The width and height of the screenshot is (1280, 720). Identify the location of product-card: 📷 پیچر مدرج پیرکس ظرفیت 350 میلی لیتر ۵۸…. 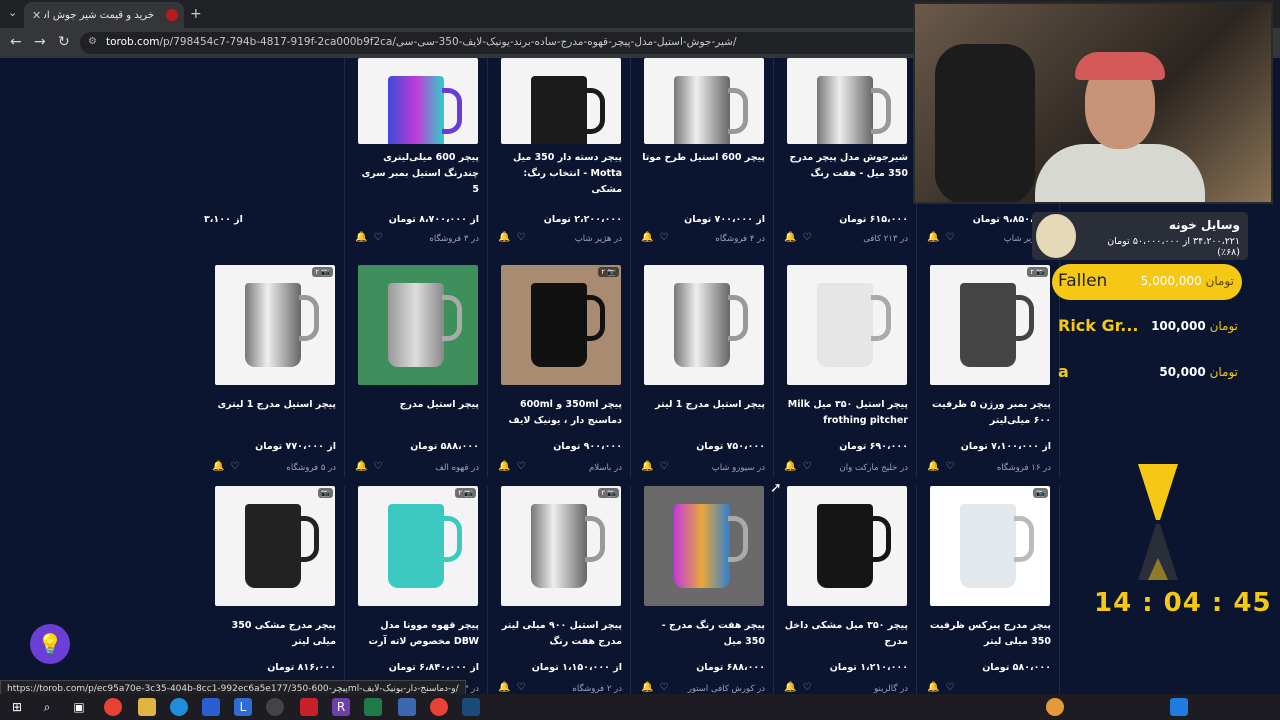
(990, 590).